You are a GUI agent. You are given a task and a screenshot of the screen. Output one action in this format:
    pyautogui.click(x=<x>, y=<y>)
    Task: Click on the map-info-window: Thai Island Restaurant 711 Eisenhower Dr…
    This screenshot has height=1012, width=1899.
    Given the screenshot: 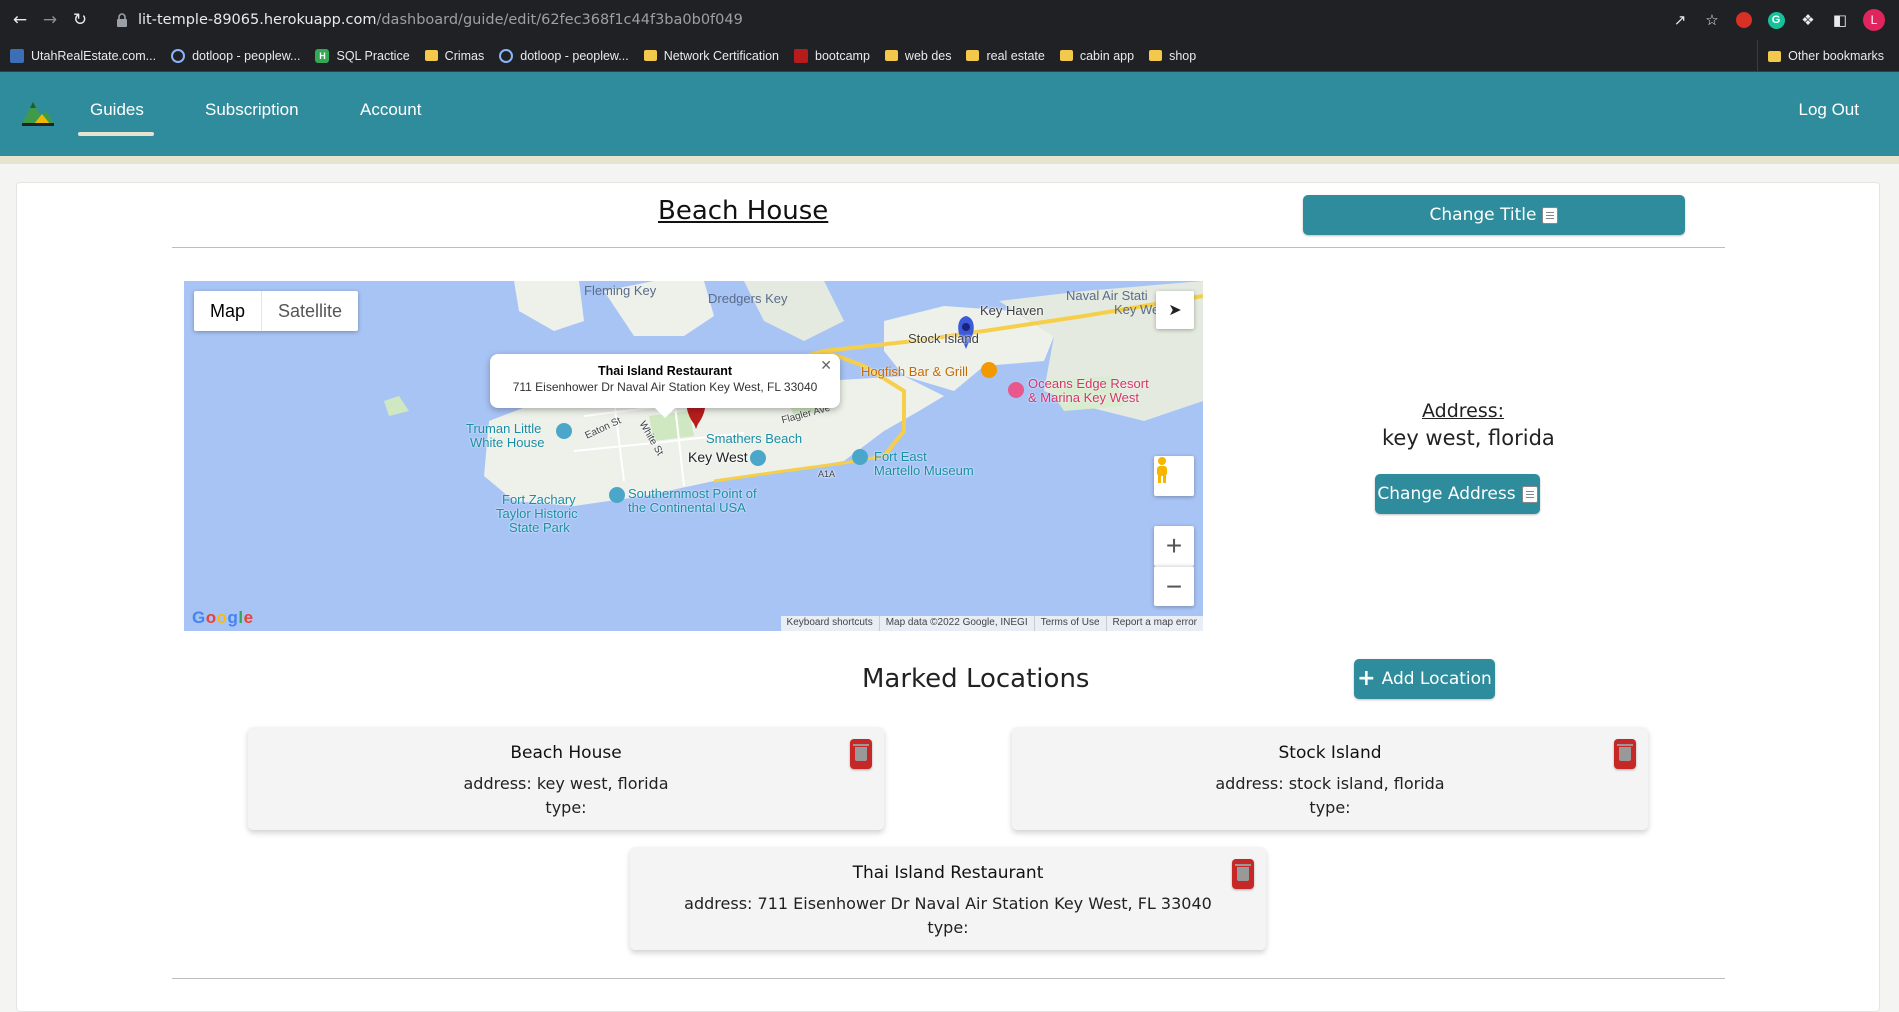 What is the action you would take?
    pyautogui.click(x=665, y=386)
    